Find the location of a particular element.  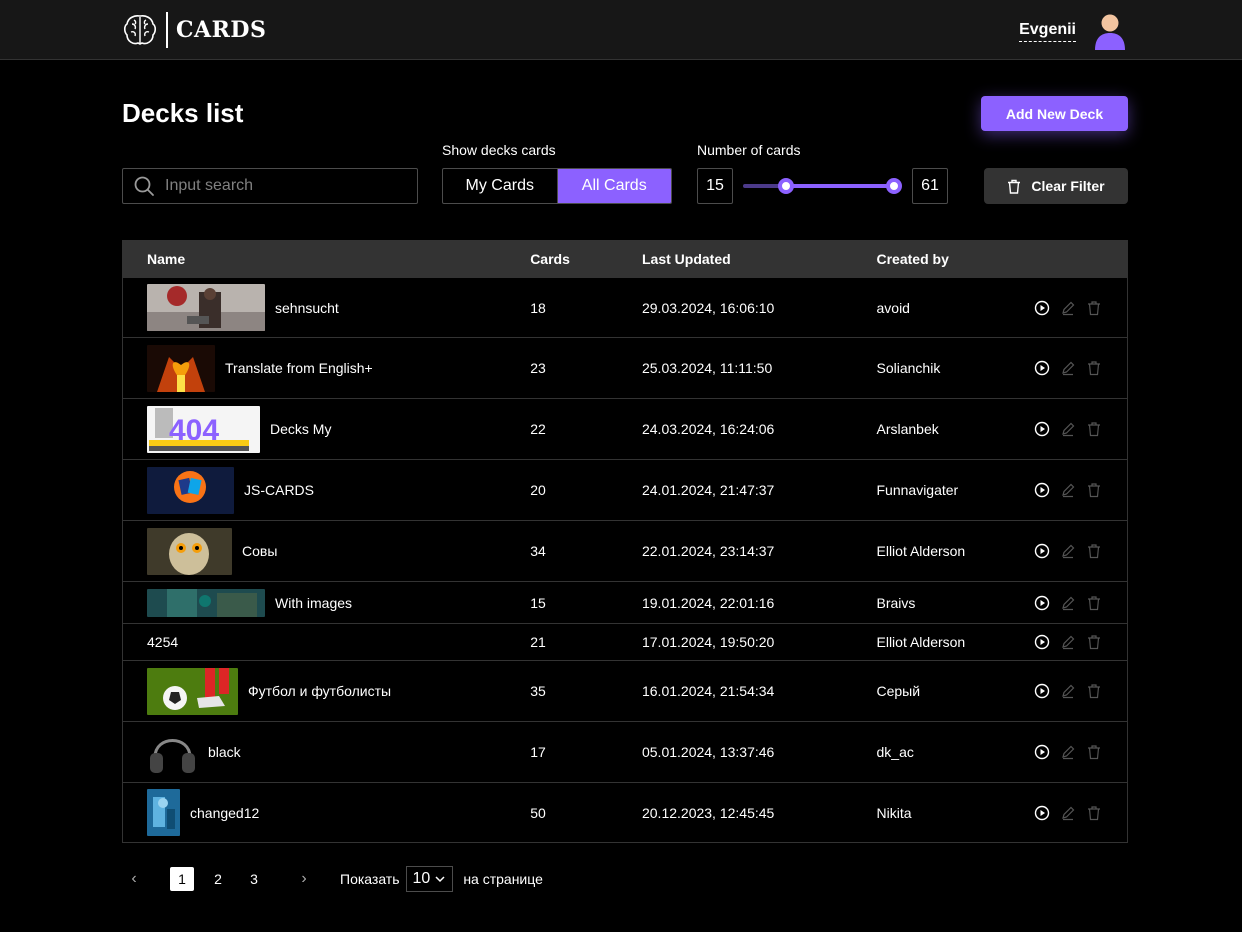

deck-created-by: Elliot Alderson is located at coordinates (921, 642).